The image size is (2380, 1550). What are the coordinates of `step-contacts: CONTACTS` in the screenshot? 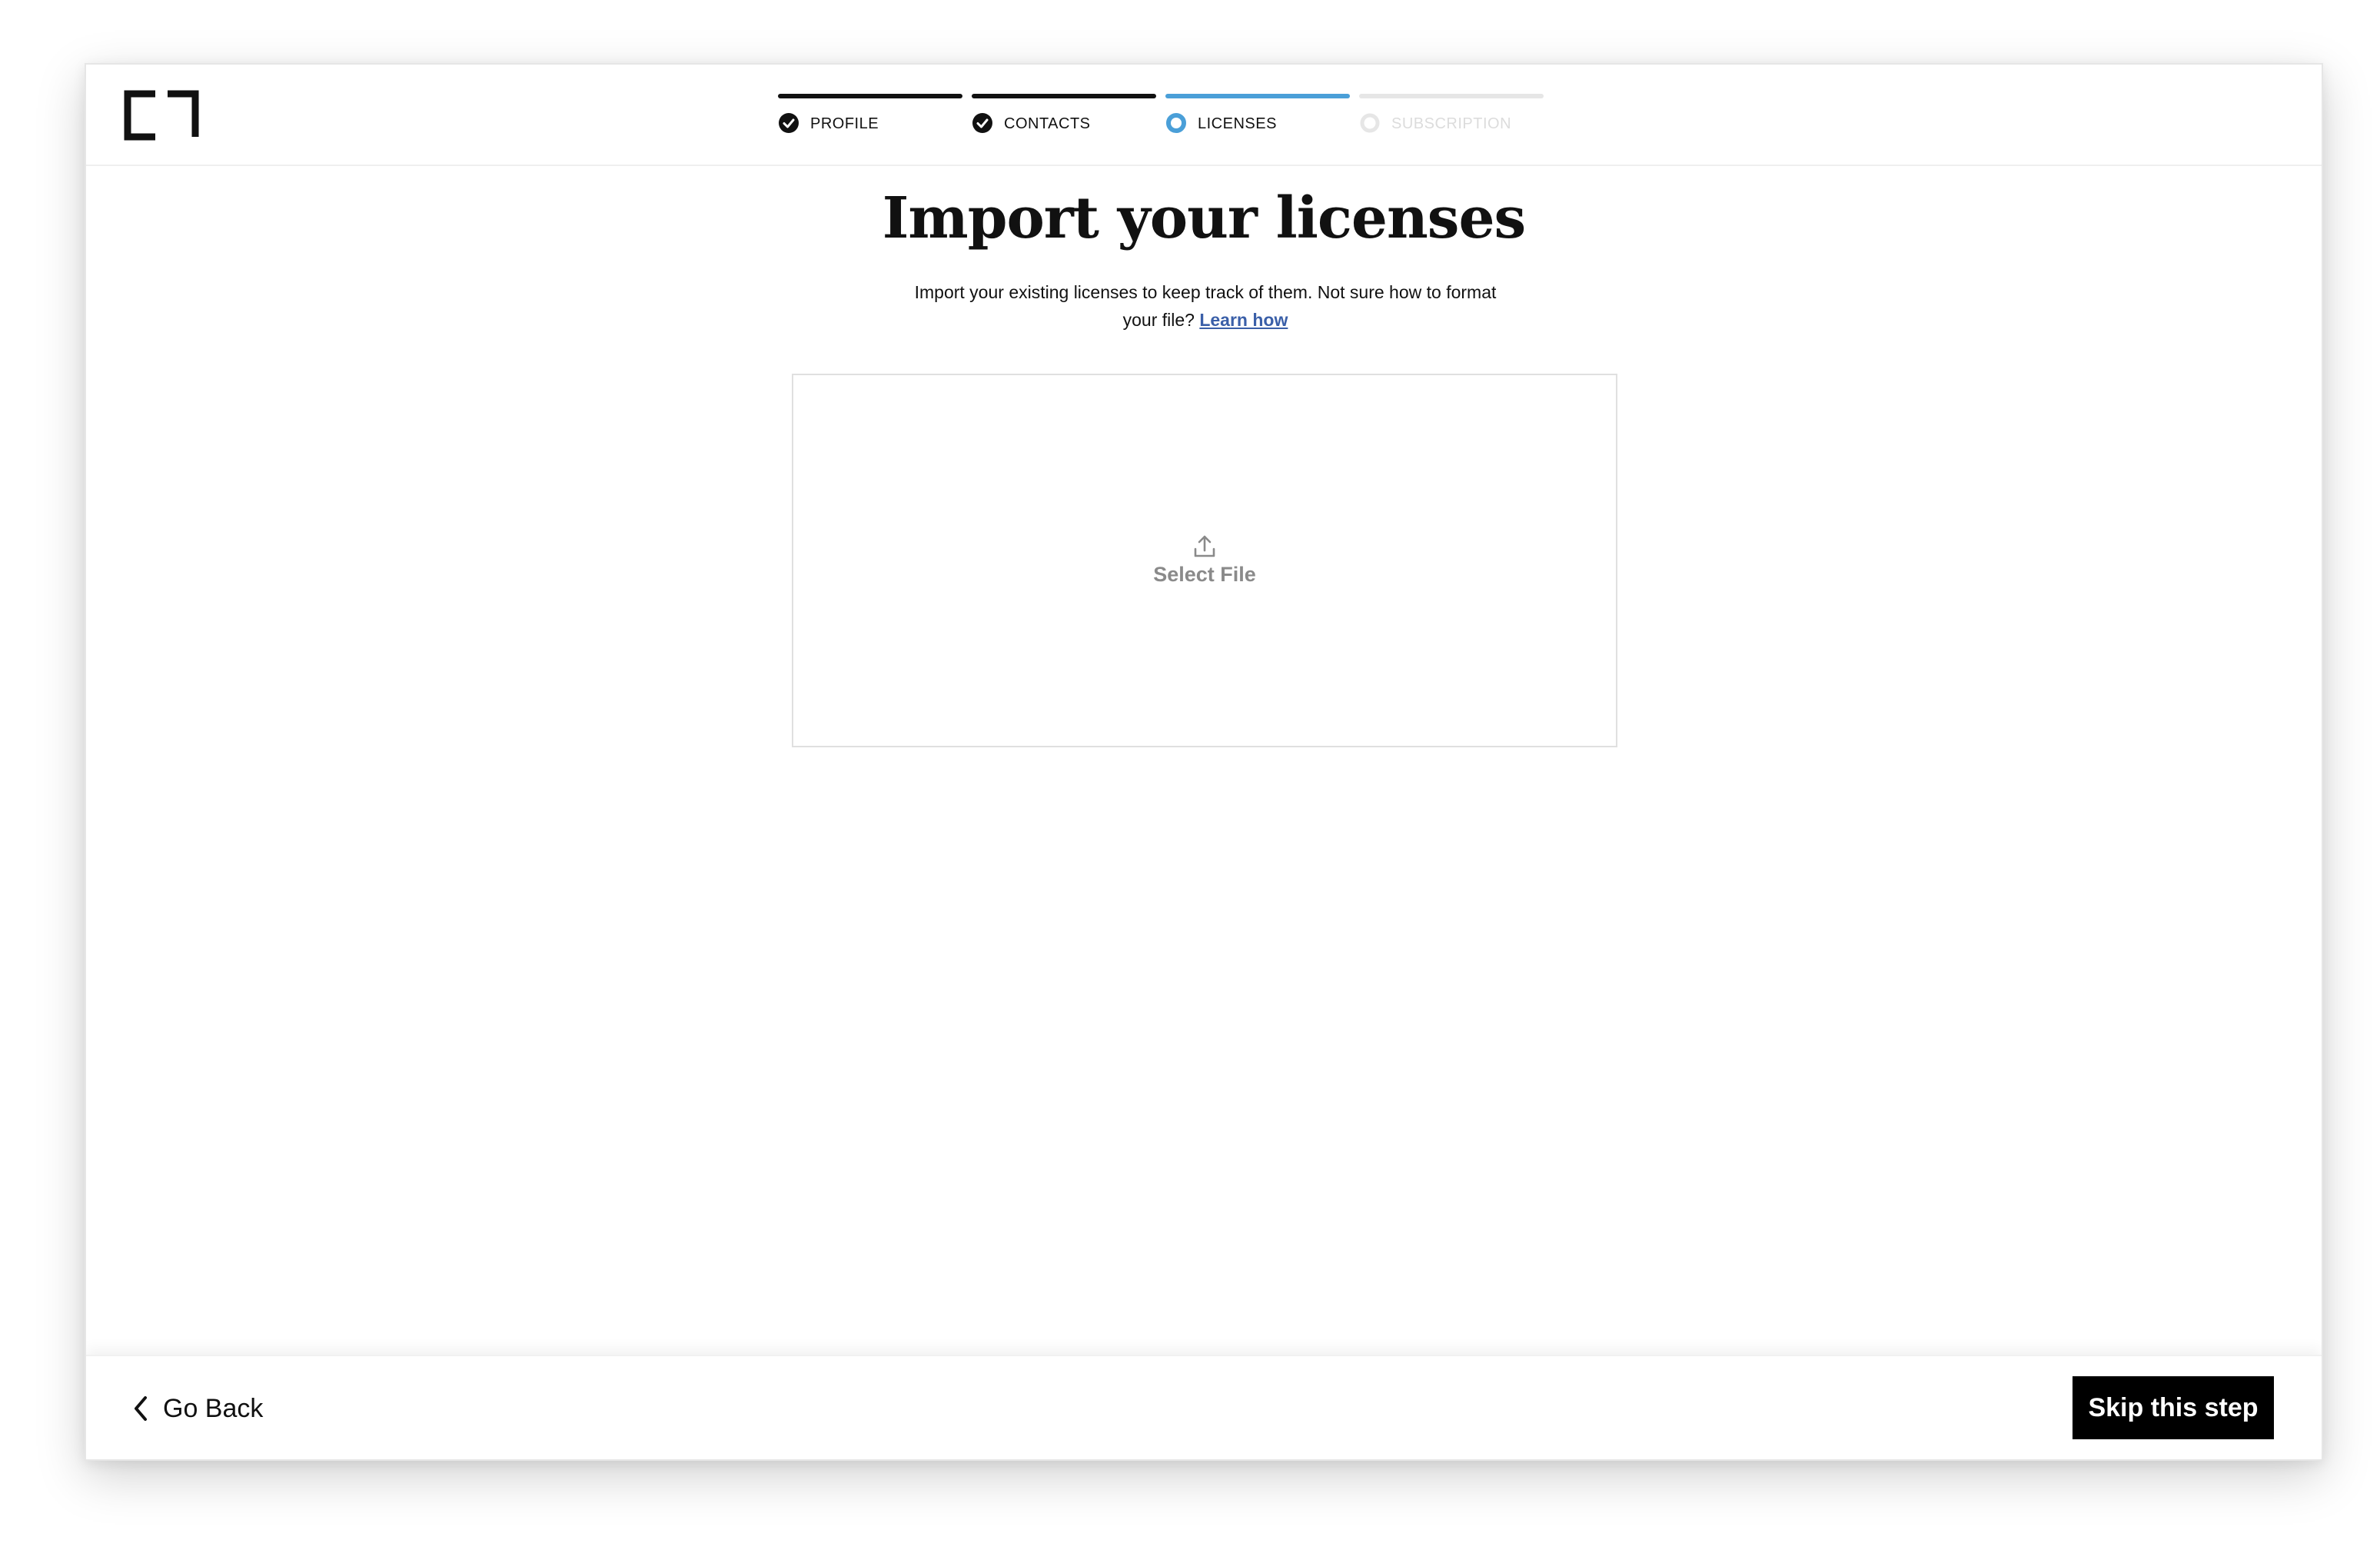 It's located at (1064, 117).